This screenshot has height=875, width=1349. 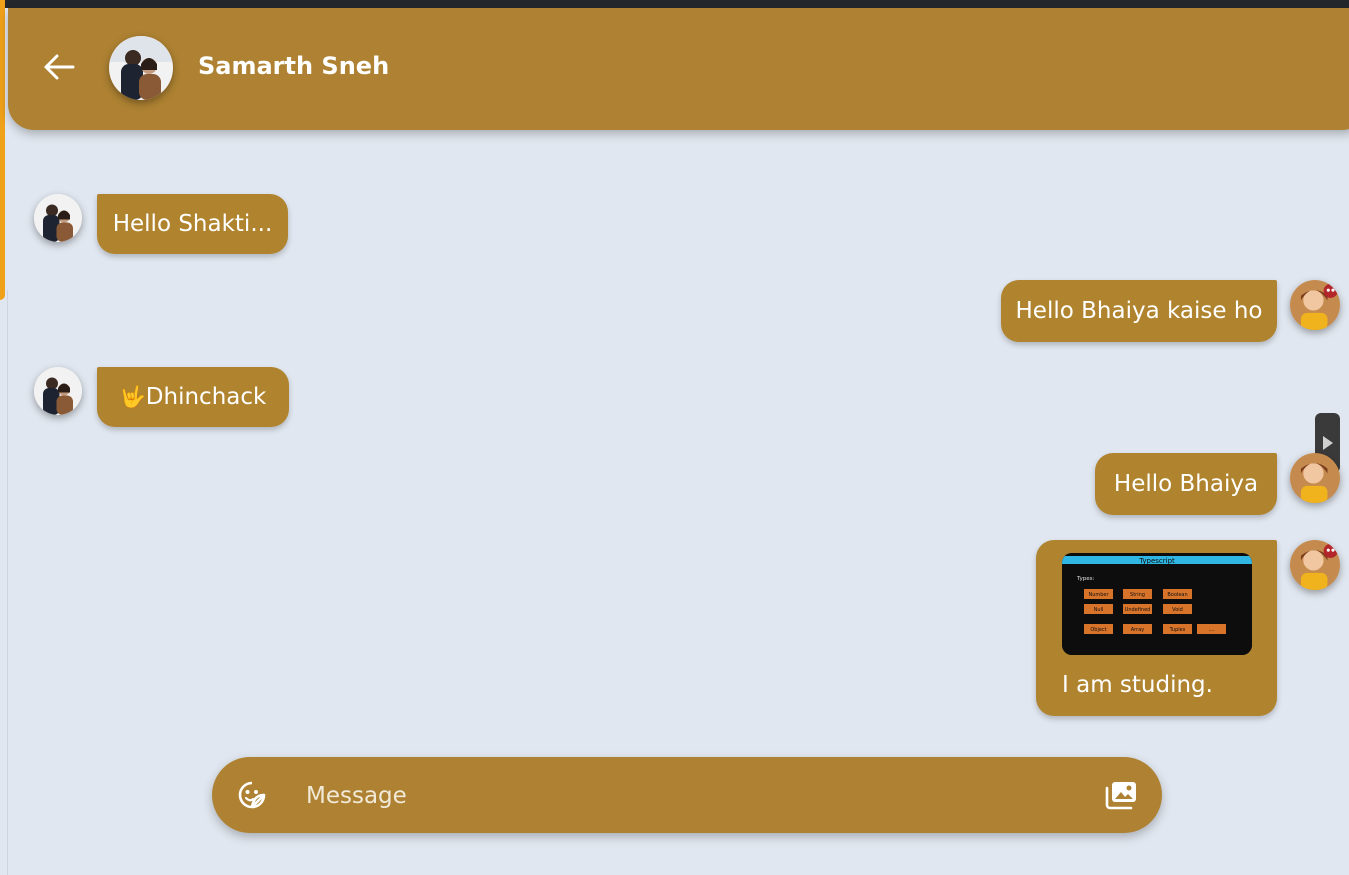 What do you see at coordinates (1099, 610) in the screenshot?
I see `image-chip: Null` at bounding box center [1099, 610].